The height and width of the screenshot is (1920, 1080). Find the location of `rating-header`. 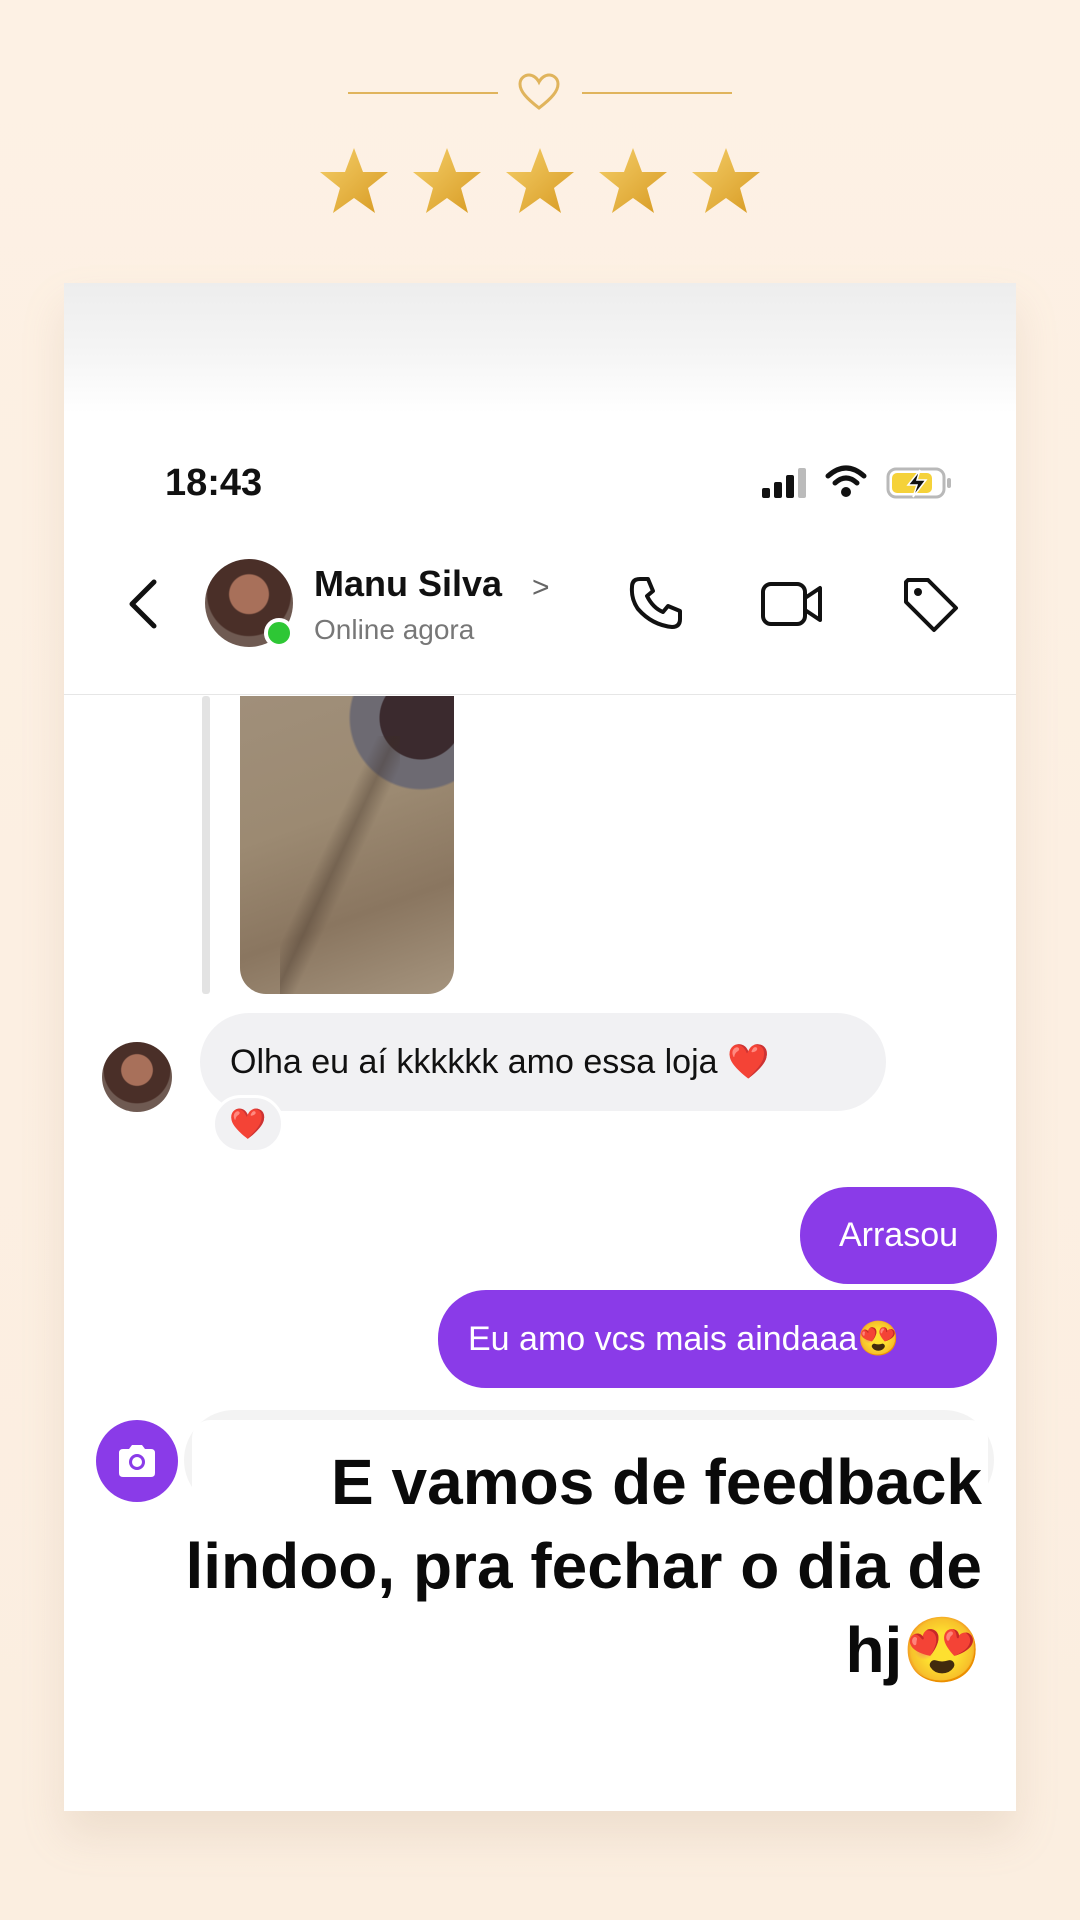

rating-header is located at coordinates (540, 130).